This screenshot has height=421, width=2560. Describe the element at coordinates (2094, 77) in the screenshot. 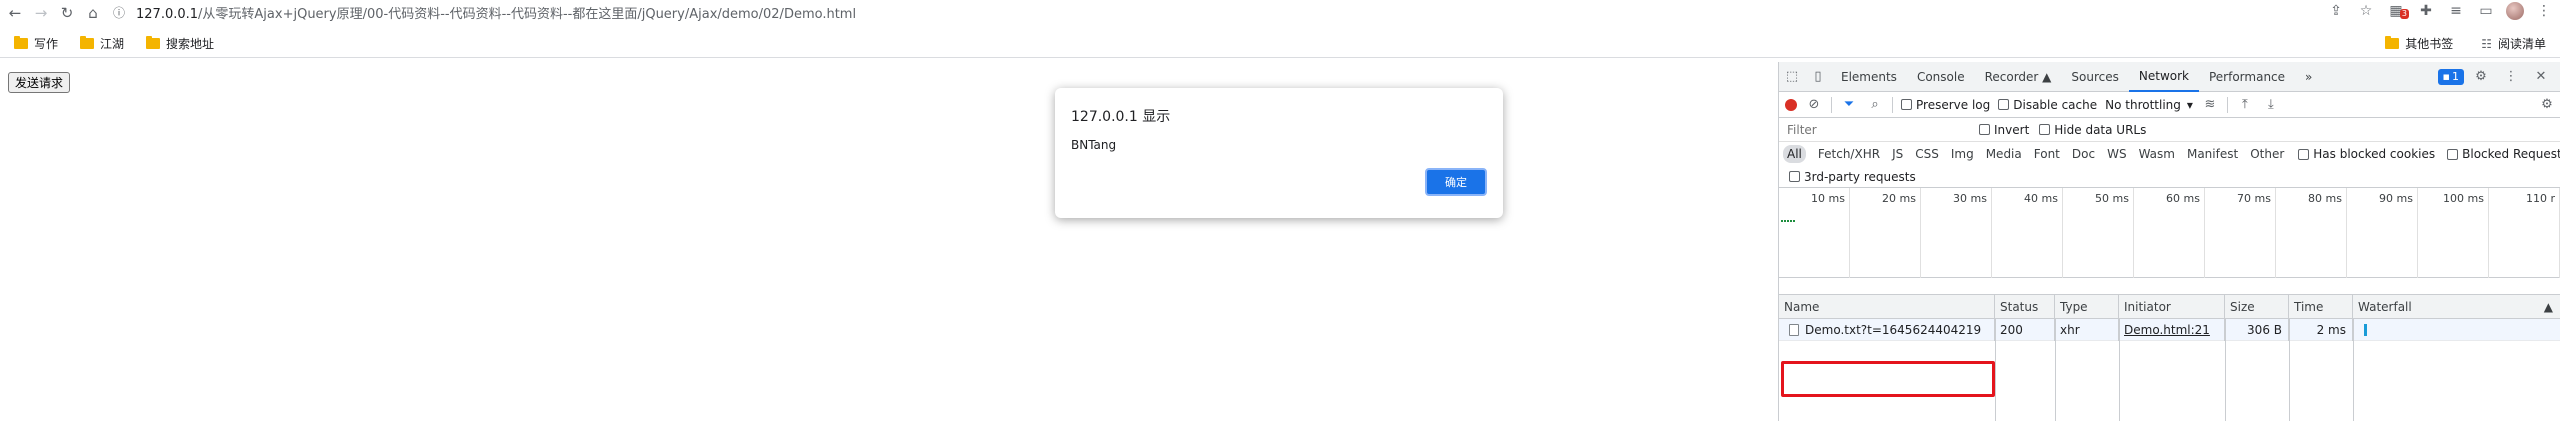

I see `tab-sources: Sources` at that location.